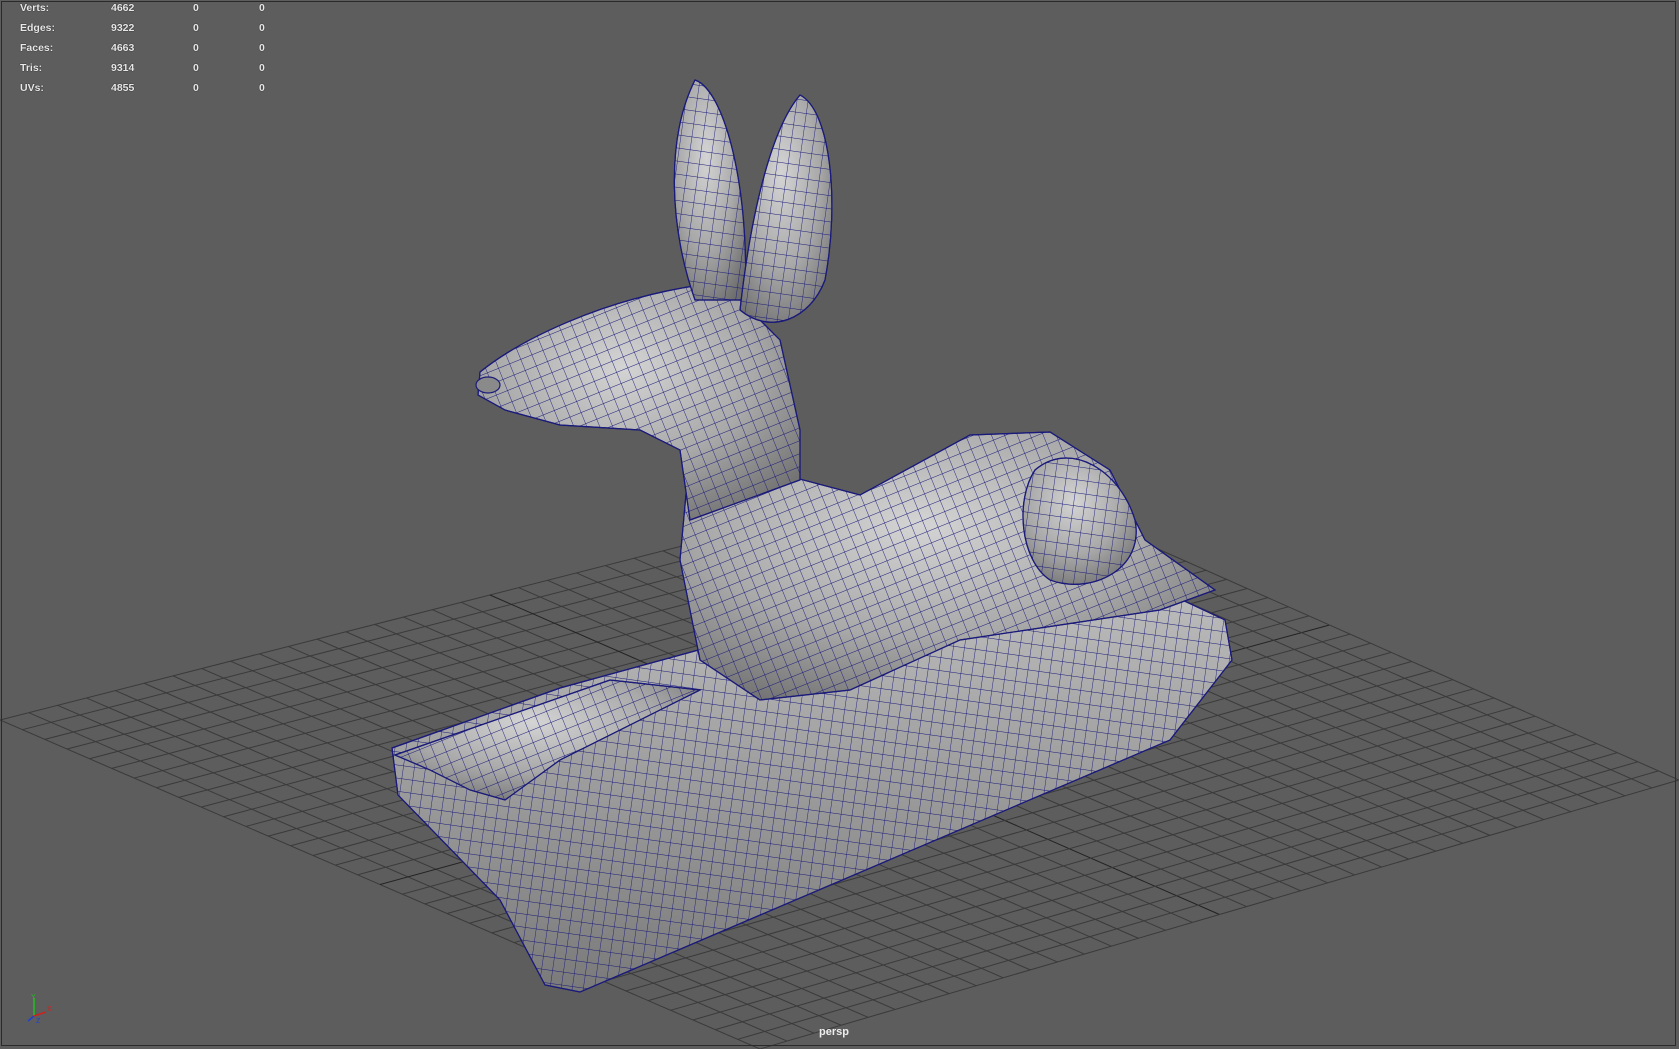 This screenshot has height=1049, width=1679. I want to click on hud-label: UVs:, so click(32, 88).